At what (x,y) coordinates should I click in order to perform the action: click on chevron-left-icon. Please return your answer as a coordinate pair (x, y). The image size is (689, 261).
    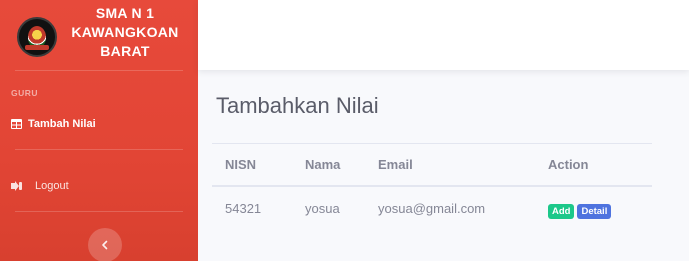
    Looking at the image, I should click on (105, 245).